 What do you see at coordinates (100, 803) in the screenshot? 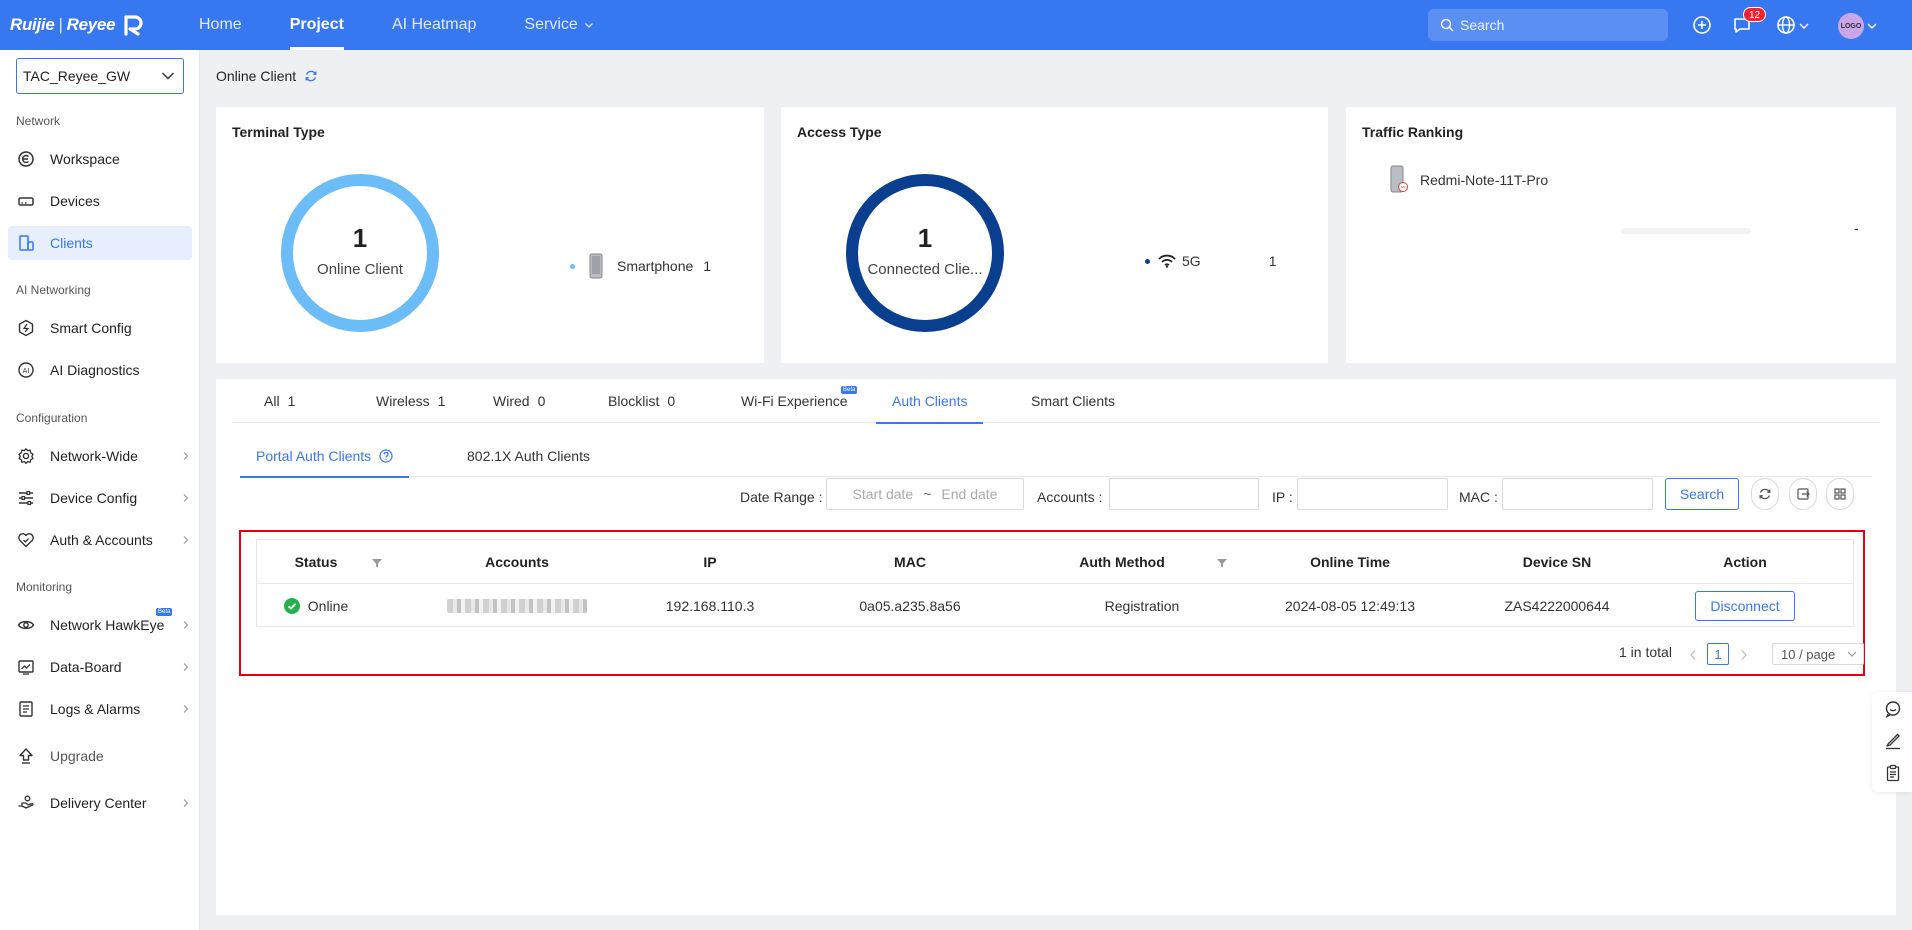
I see `sidebar-item-delivery-center: Delivery Center` at bounding box center [100, 803].